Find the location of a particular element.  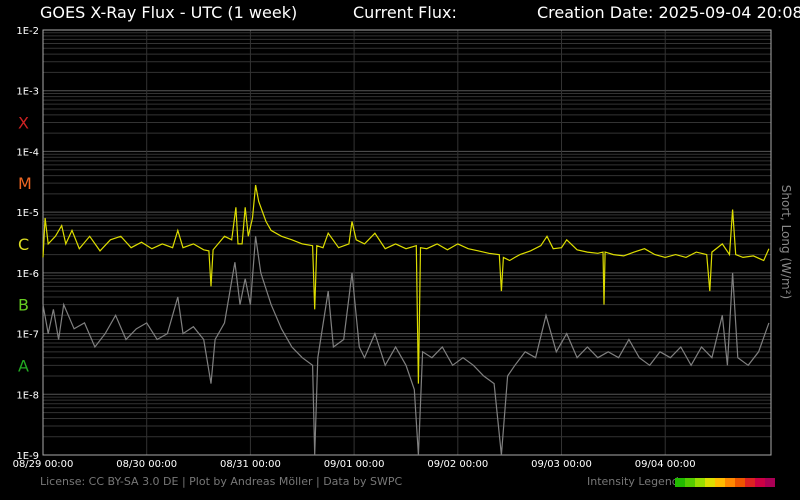

flare-class-a: A is located at coordinates (23, 365).